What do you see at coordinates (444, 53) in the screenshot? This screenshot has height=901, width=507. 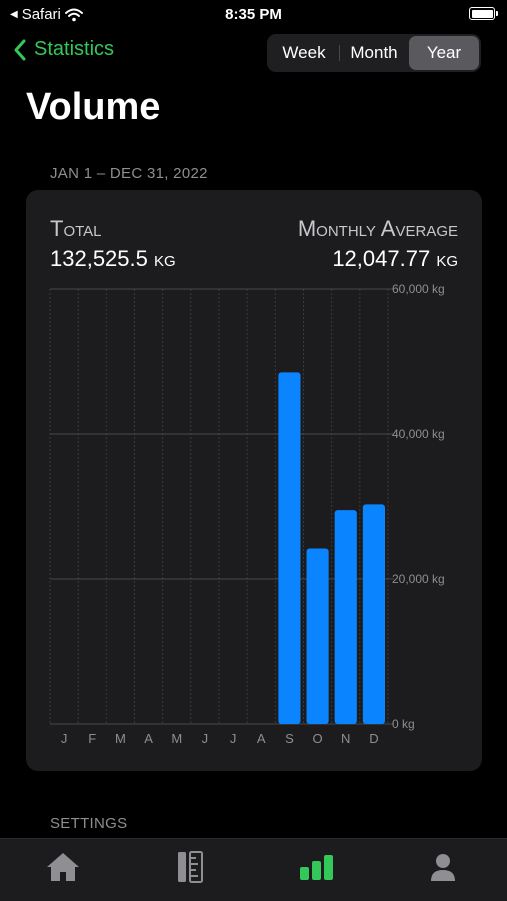 I see `segment-year: Year` at bounding box center [444, 53].